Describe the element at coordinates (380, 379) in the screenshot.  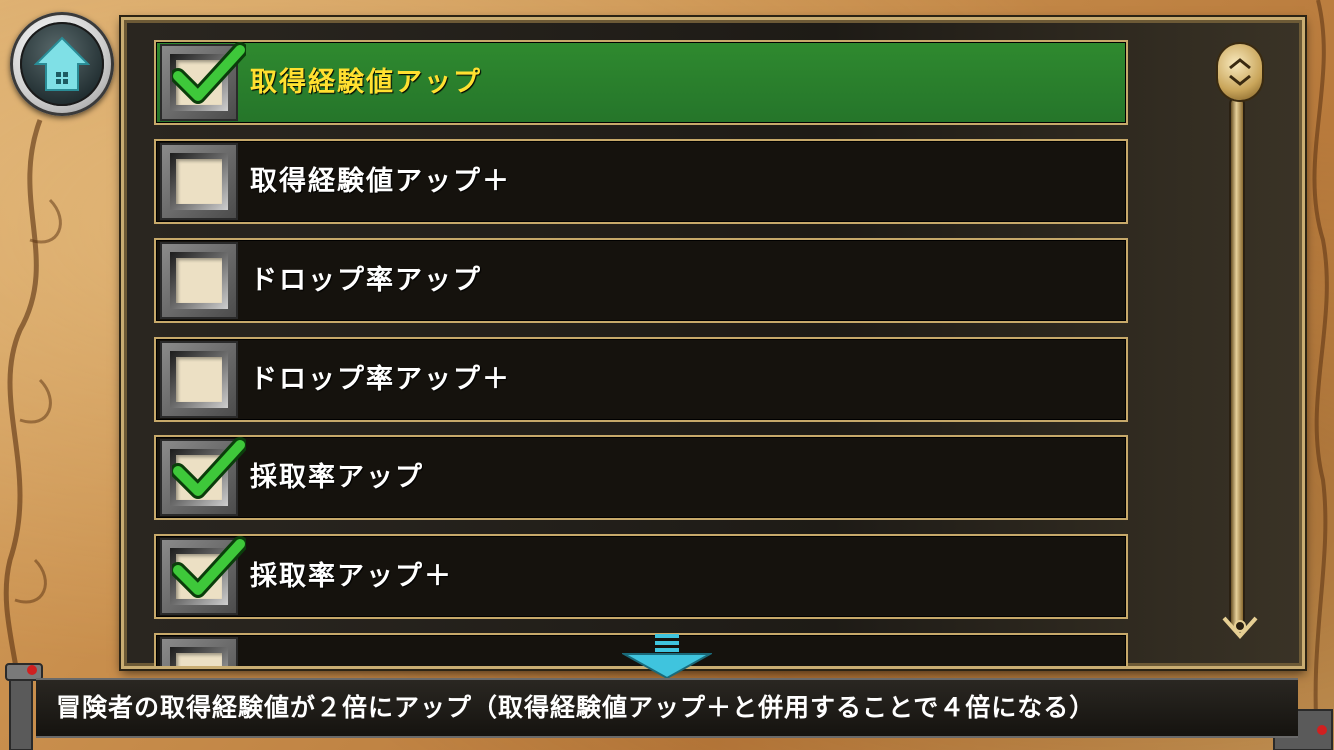
I see `list-item-label: ドロップ率アップ＋` at that location.